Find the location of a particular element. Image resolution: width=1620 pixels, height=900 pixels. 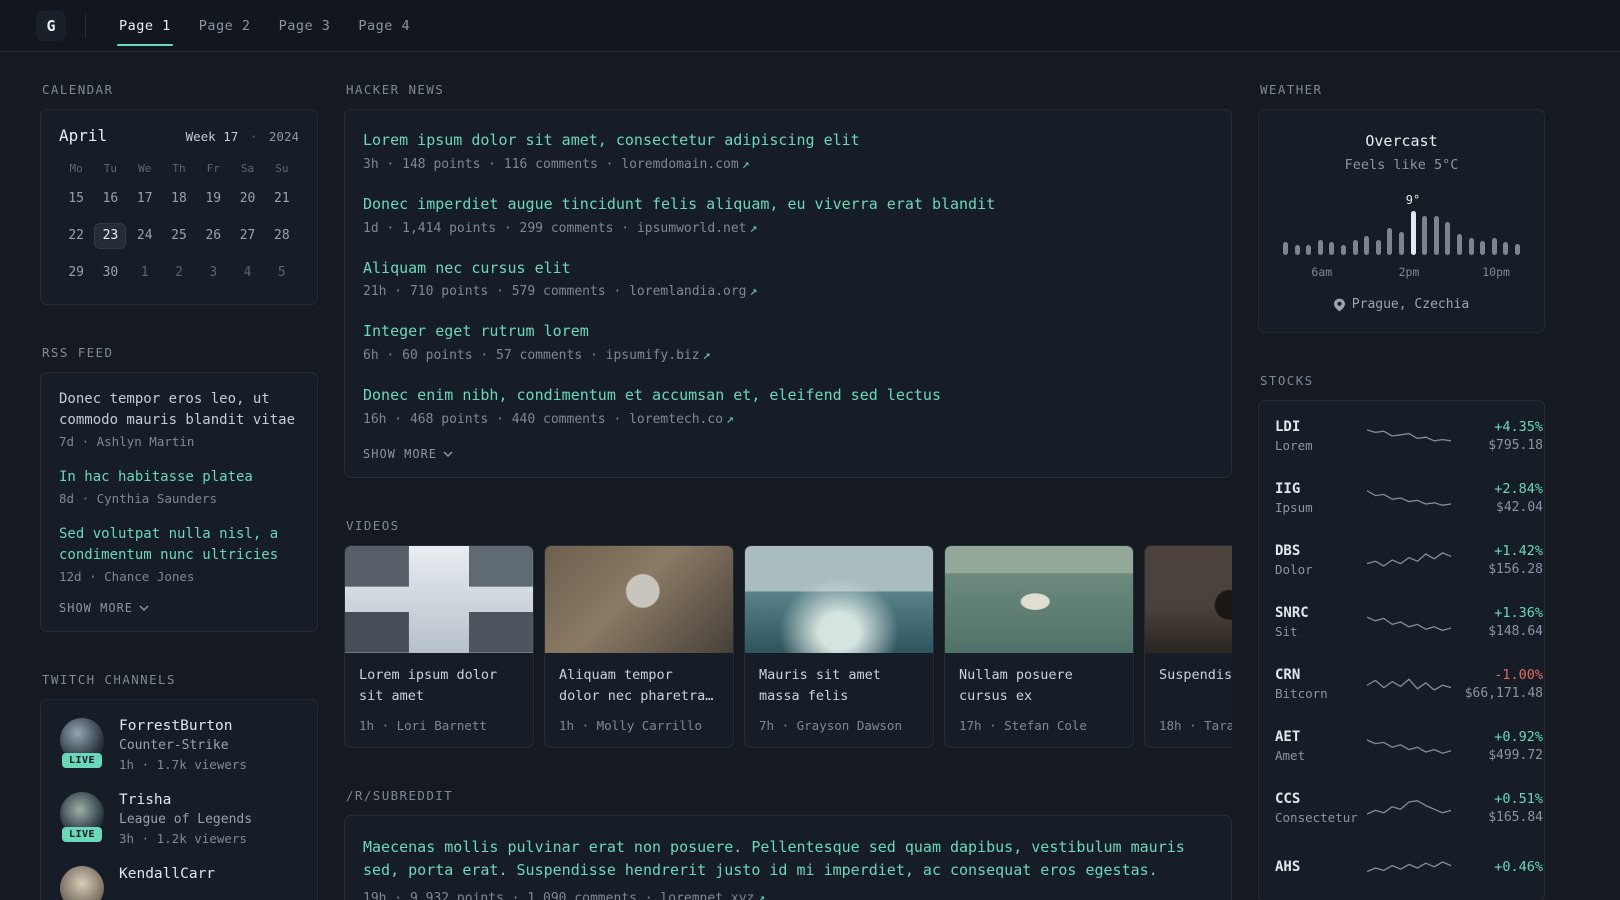

hn-item-domain: ipsumify.biz is located at coordinates (653, 355).